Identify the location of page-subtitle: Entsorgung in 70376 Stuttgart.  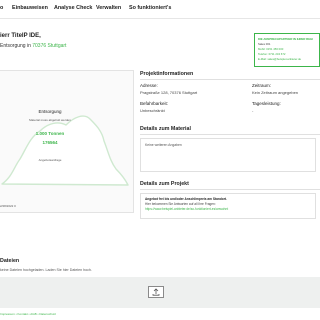
(33, 46).